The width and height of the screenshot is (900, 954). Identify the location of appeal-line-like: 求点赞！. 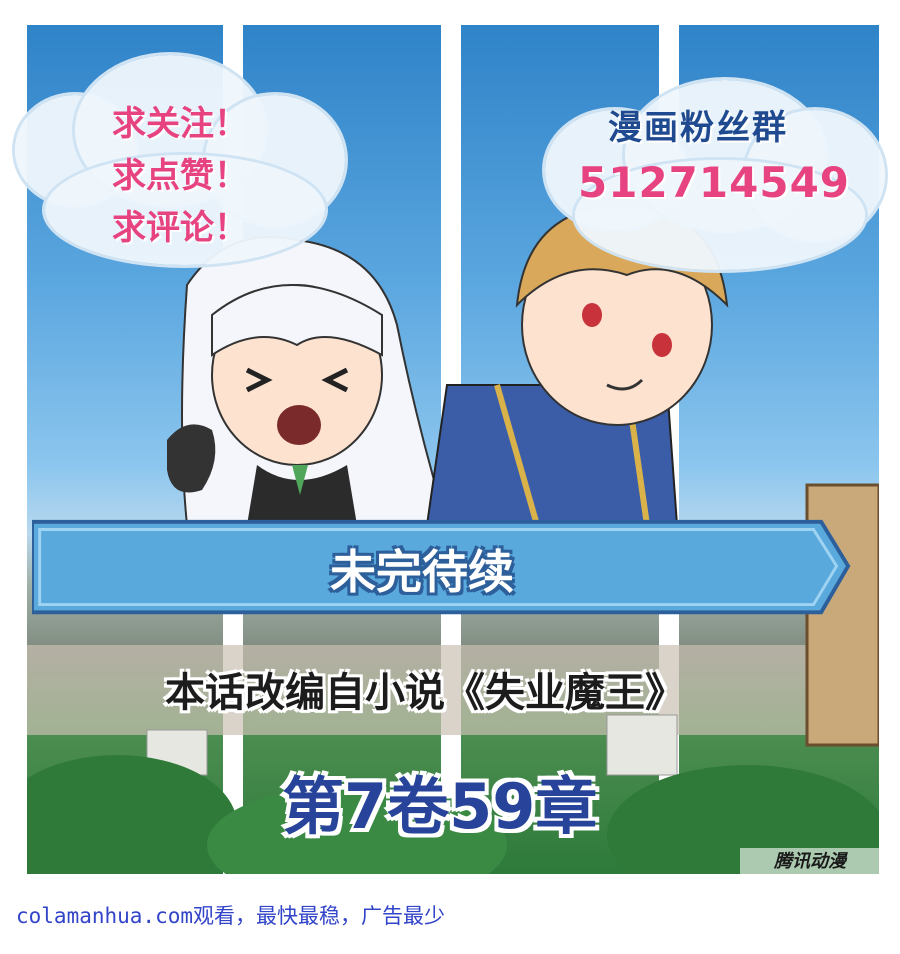
(180, 176).